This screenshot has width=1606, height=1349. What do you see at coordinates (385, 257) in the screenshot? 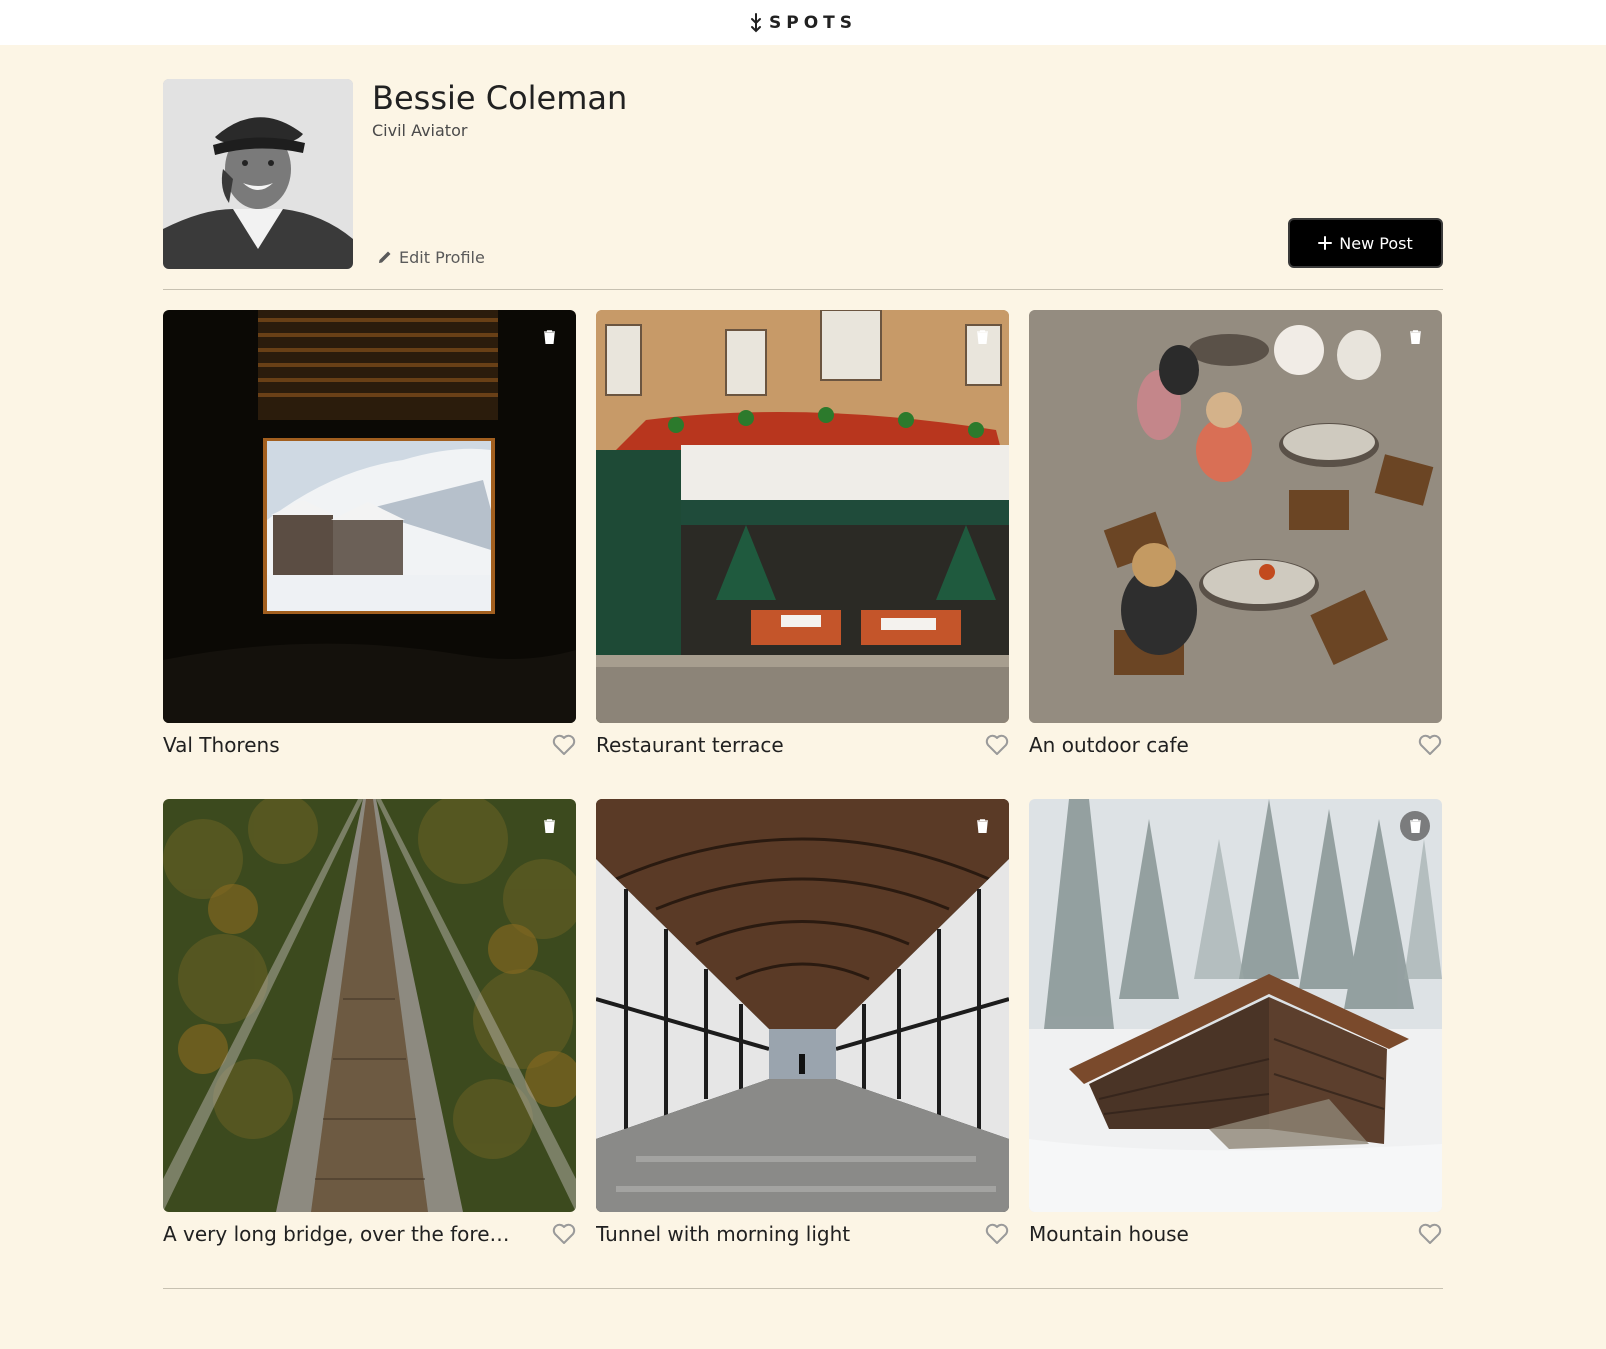
I see `pencil-icon` at bounding box center [385, 257].